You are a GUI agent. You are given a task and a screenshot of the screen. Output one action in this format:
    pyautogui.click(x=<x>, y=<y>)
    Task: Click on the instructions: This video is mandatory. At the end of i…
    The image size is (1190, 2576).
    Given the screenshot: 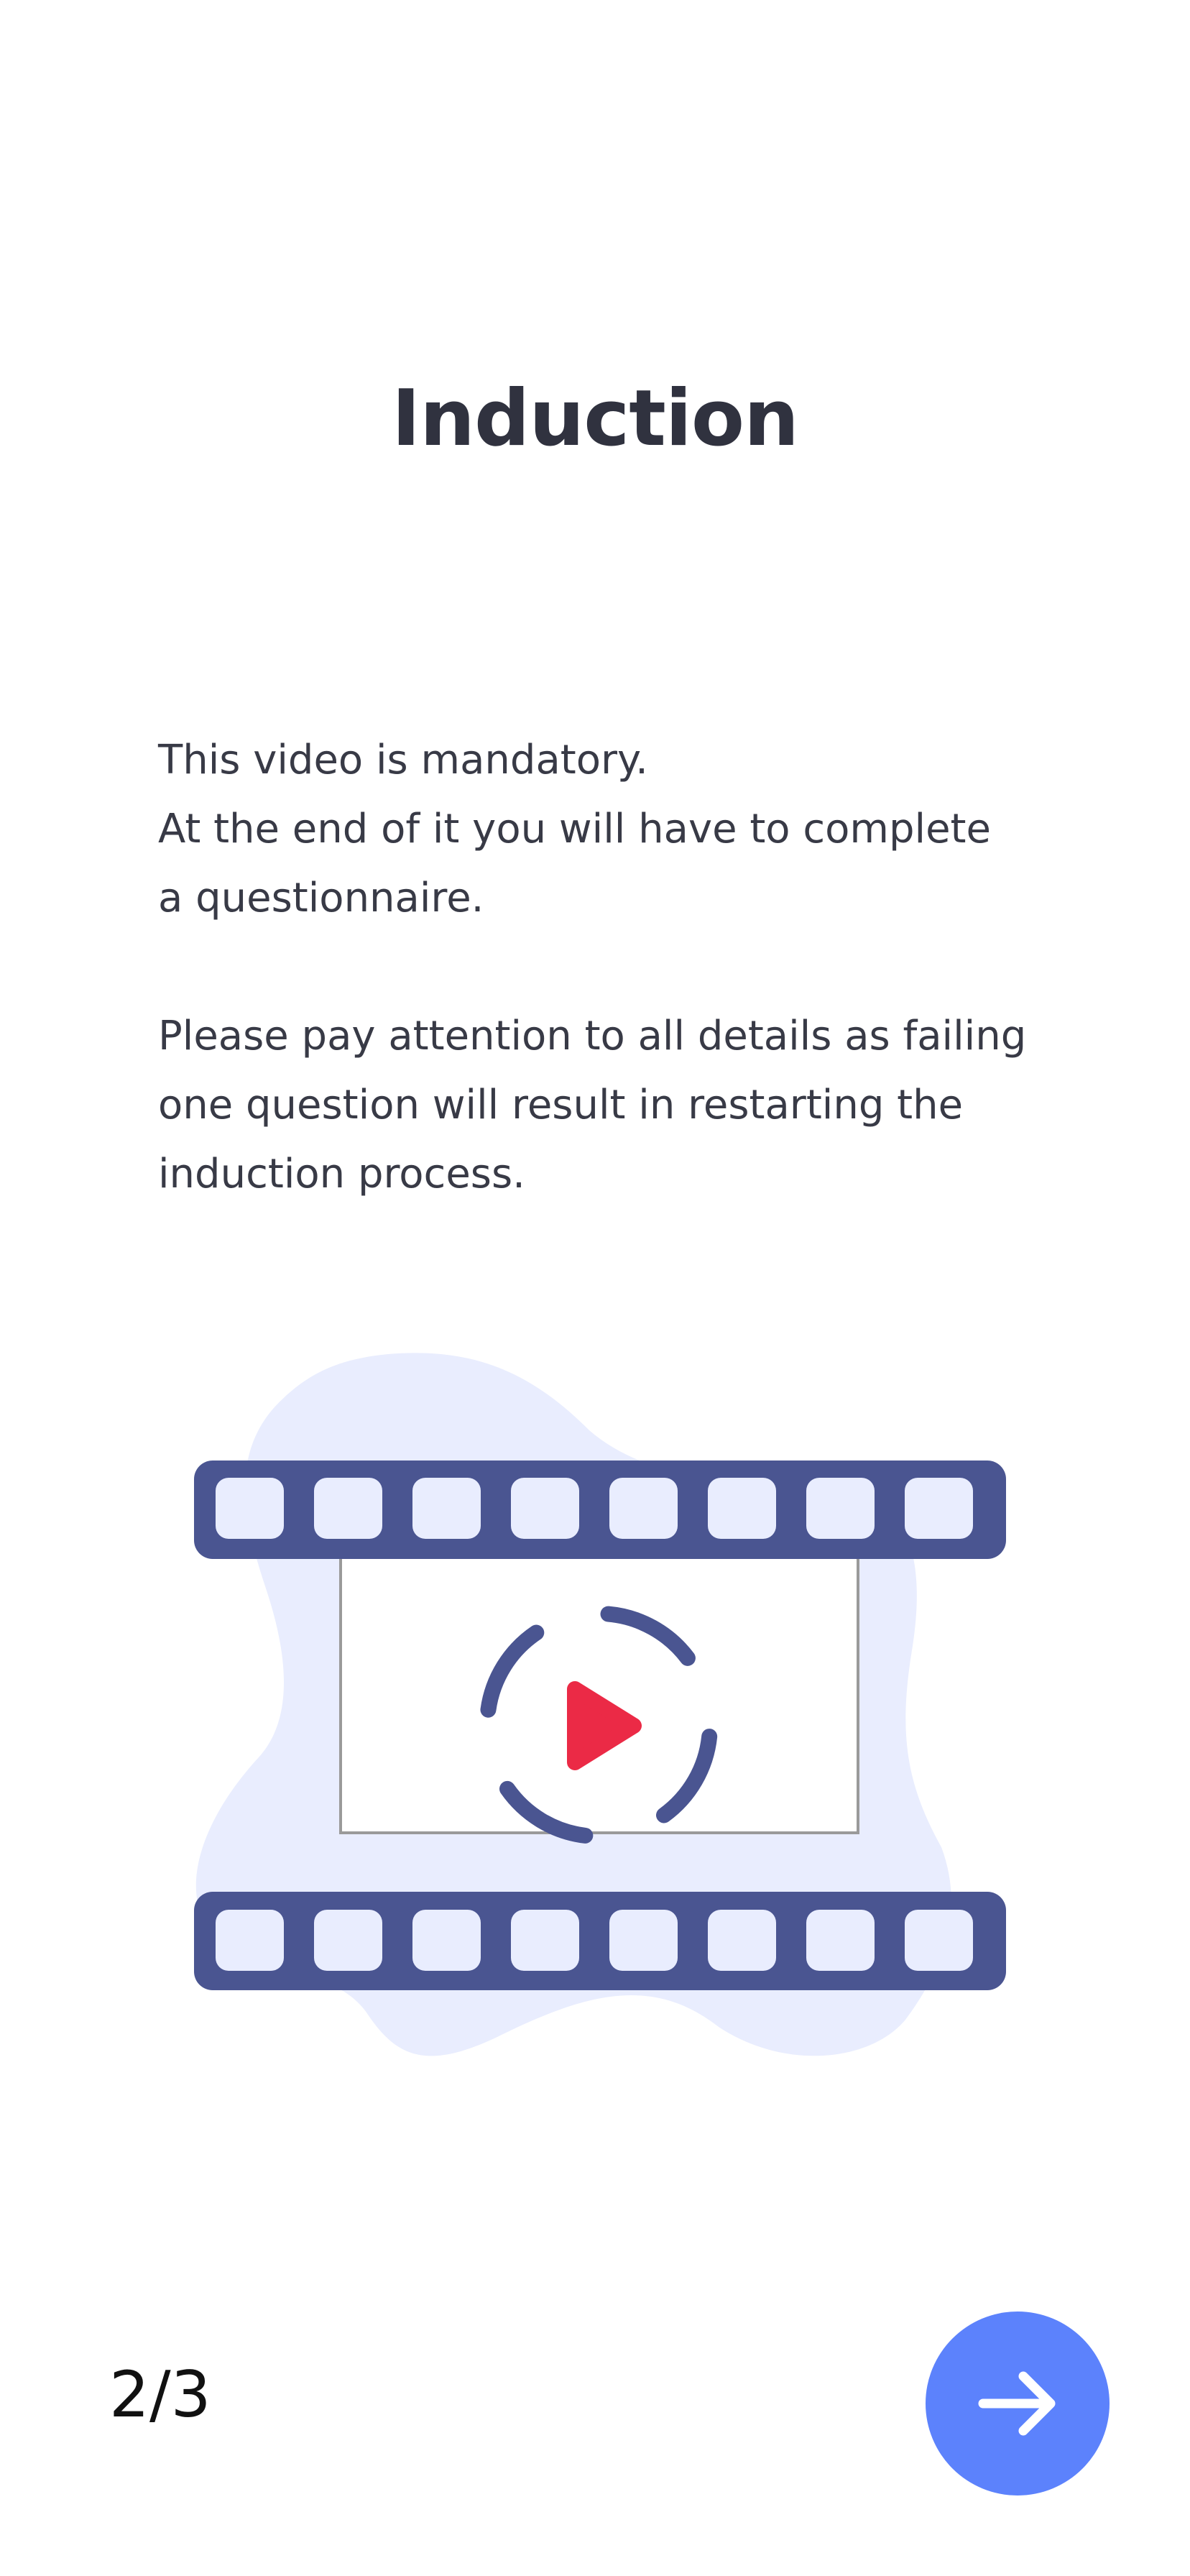 What is the action you would take?
    pyautogui.click(x=625, y=967)
    